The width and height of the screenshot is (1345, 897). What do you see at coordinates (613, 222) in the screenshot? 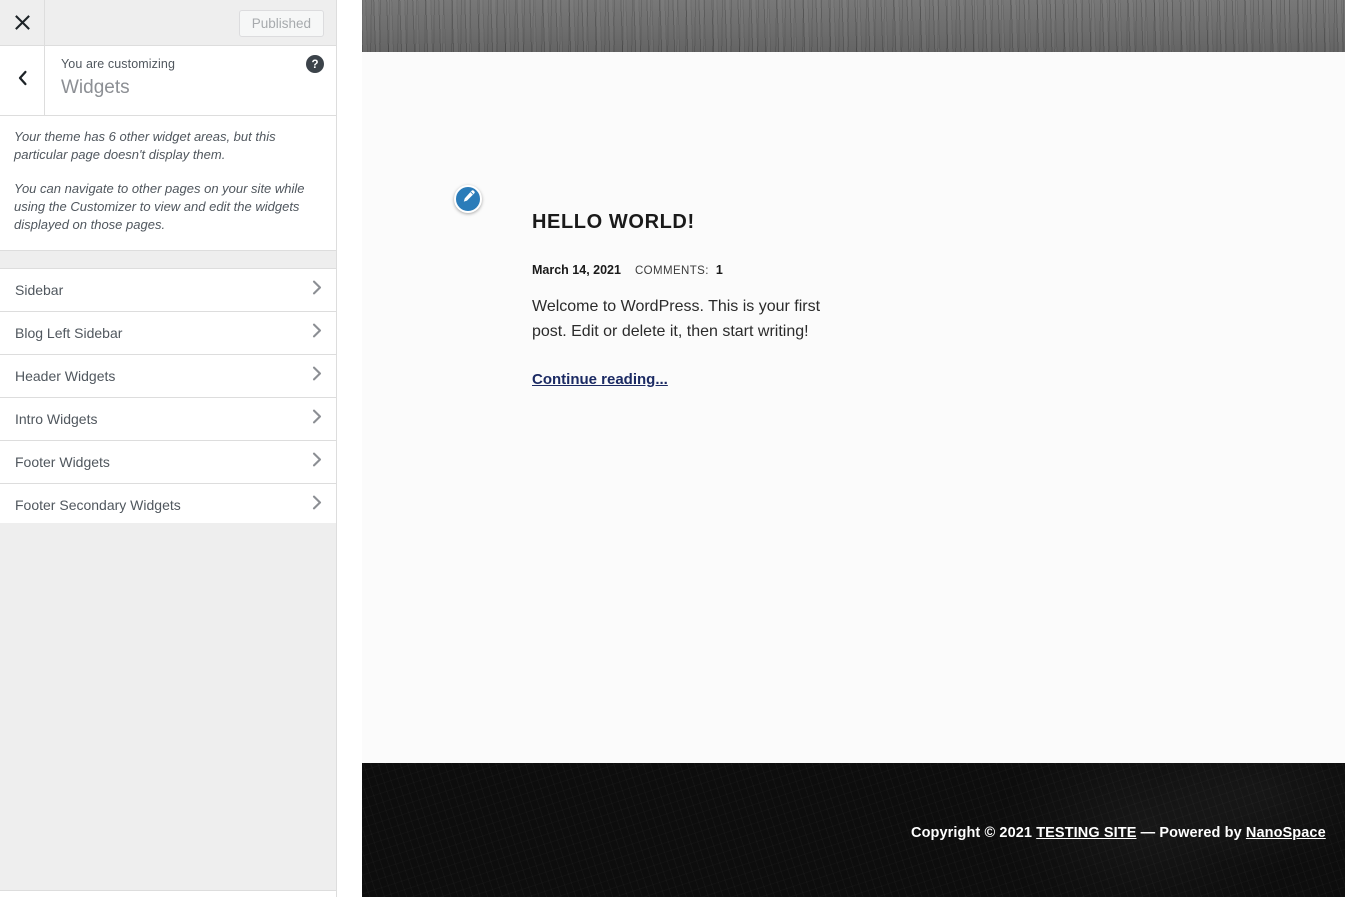
I see `post-title: HELLO WORLD!` at bounding box center [613, 222].